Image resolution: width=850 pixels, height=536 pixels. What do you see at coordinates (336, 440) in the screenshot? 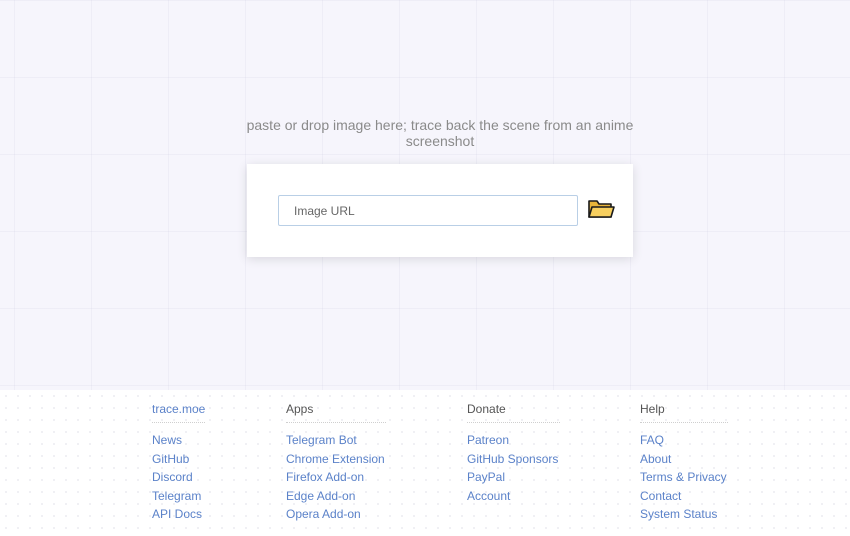
I see `footer-link-telegram-bot: Telegram Bot` at bounding box center [336, 440].